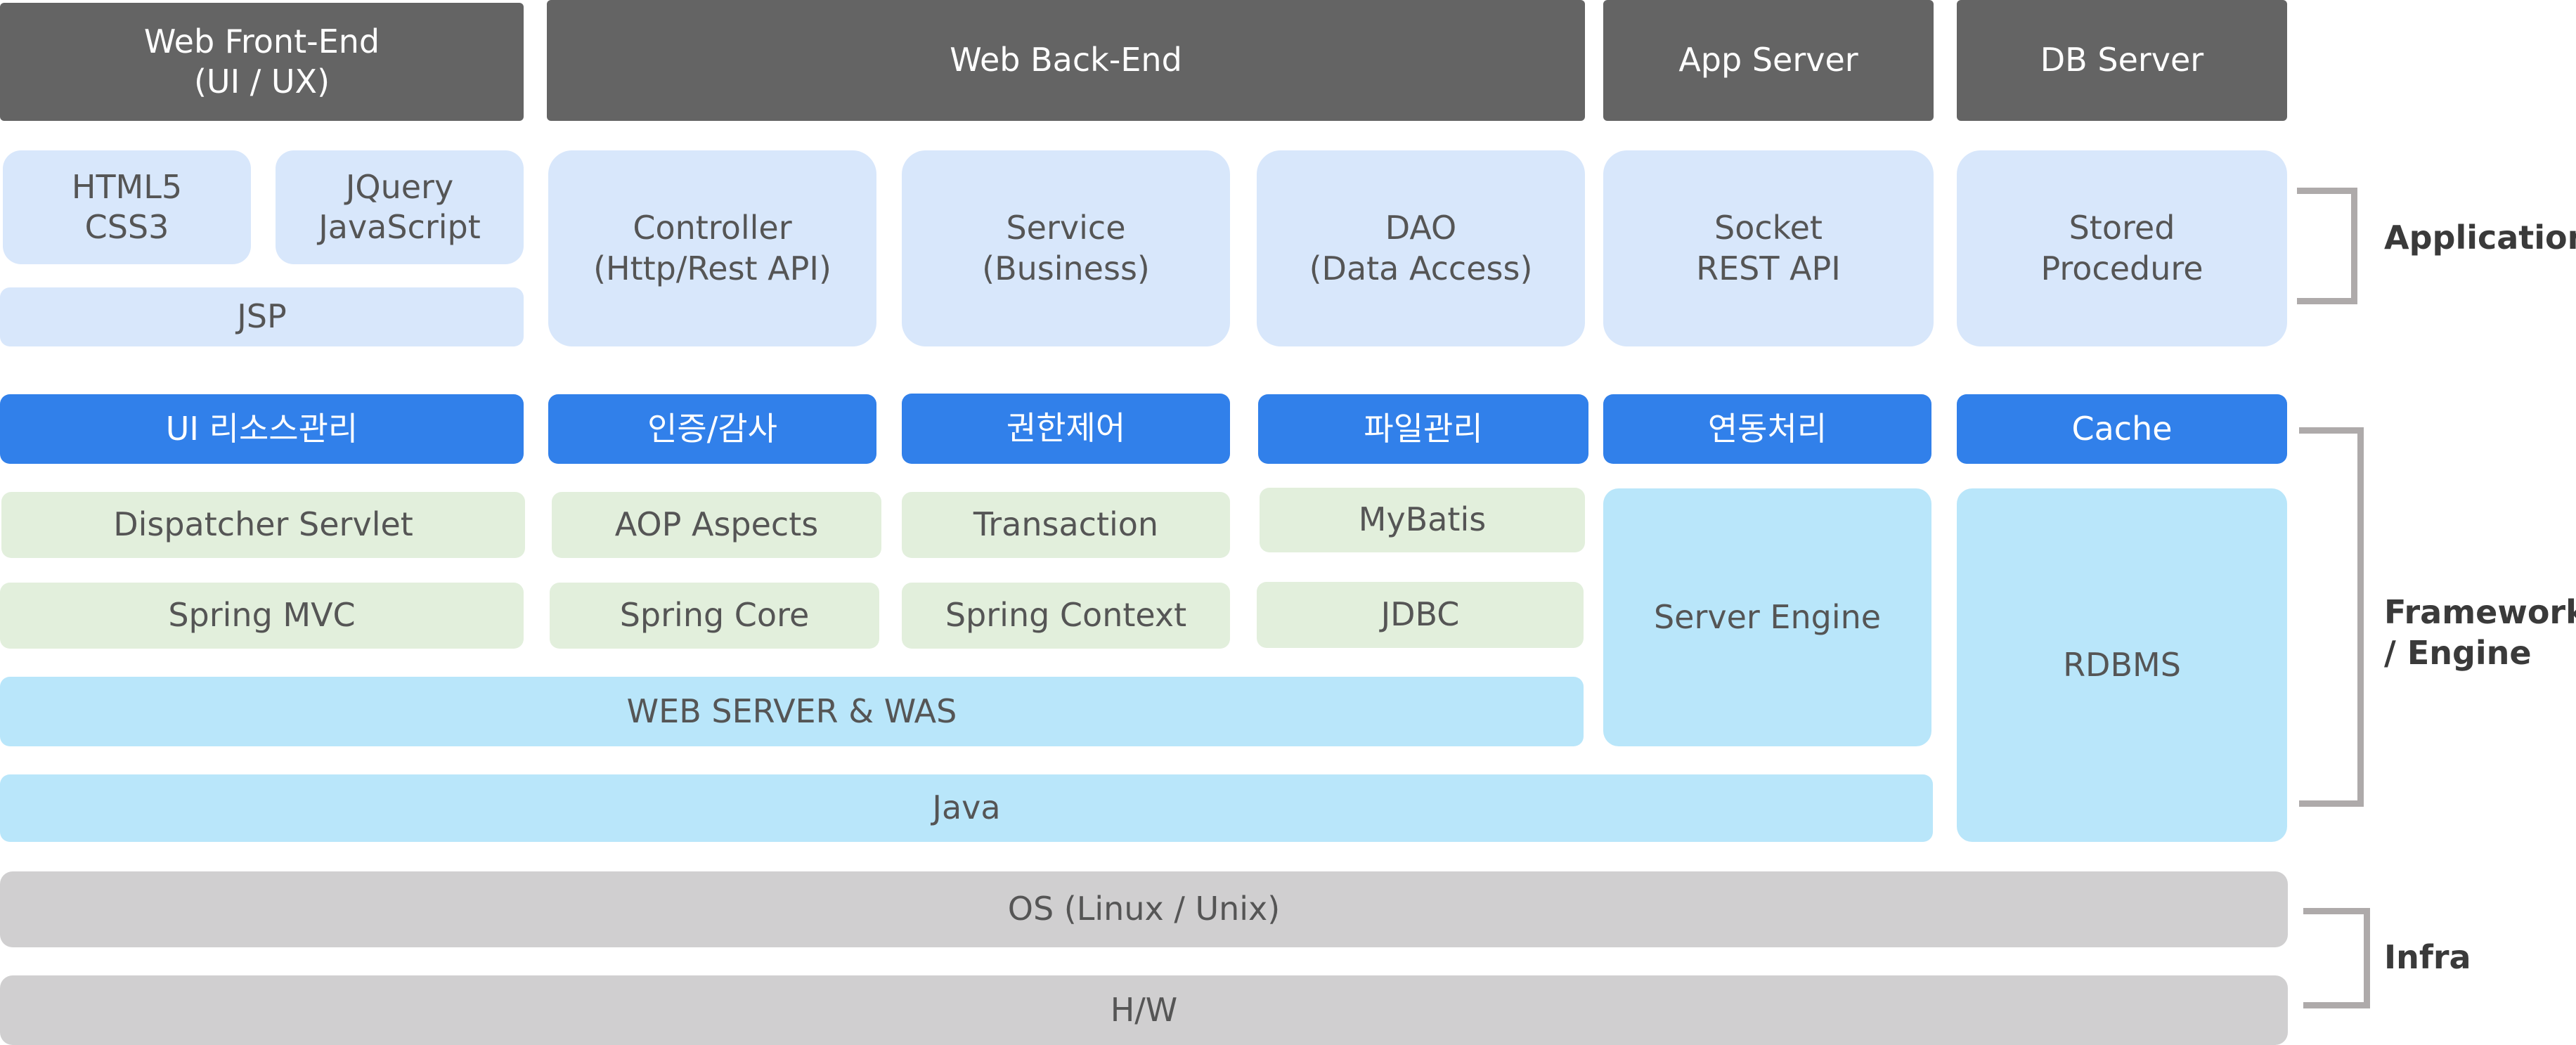  What do you see at coordinates (1423, 429) in the screenshot?
I see `module-file-mgmt: 파일관리` at bounding box center [1423, 429].